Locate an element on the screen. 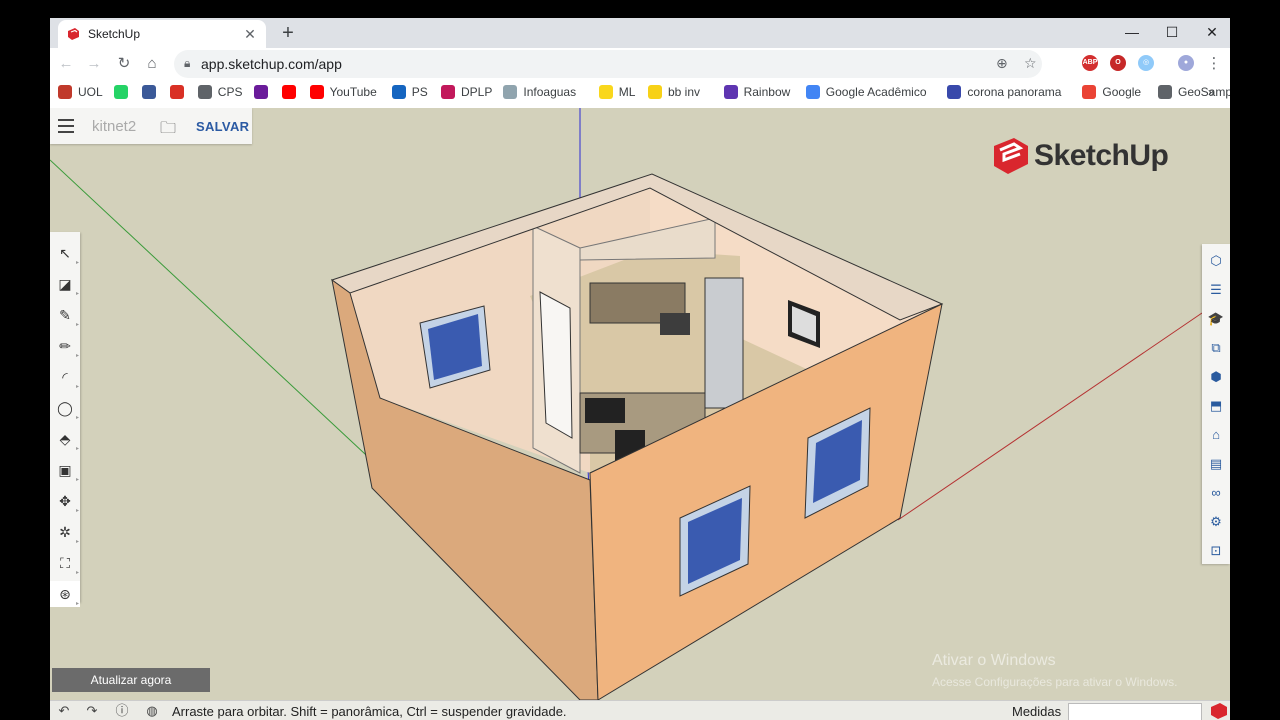 Image resolution: width=1280 pixels, height=720 pixels. eraser-tool-icon: ◪ ▸ is located at coordinates (65, 284).